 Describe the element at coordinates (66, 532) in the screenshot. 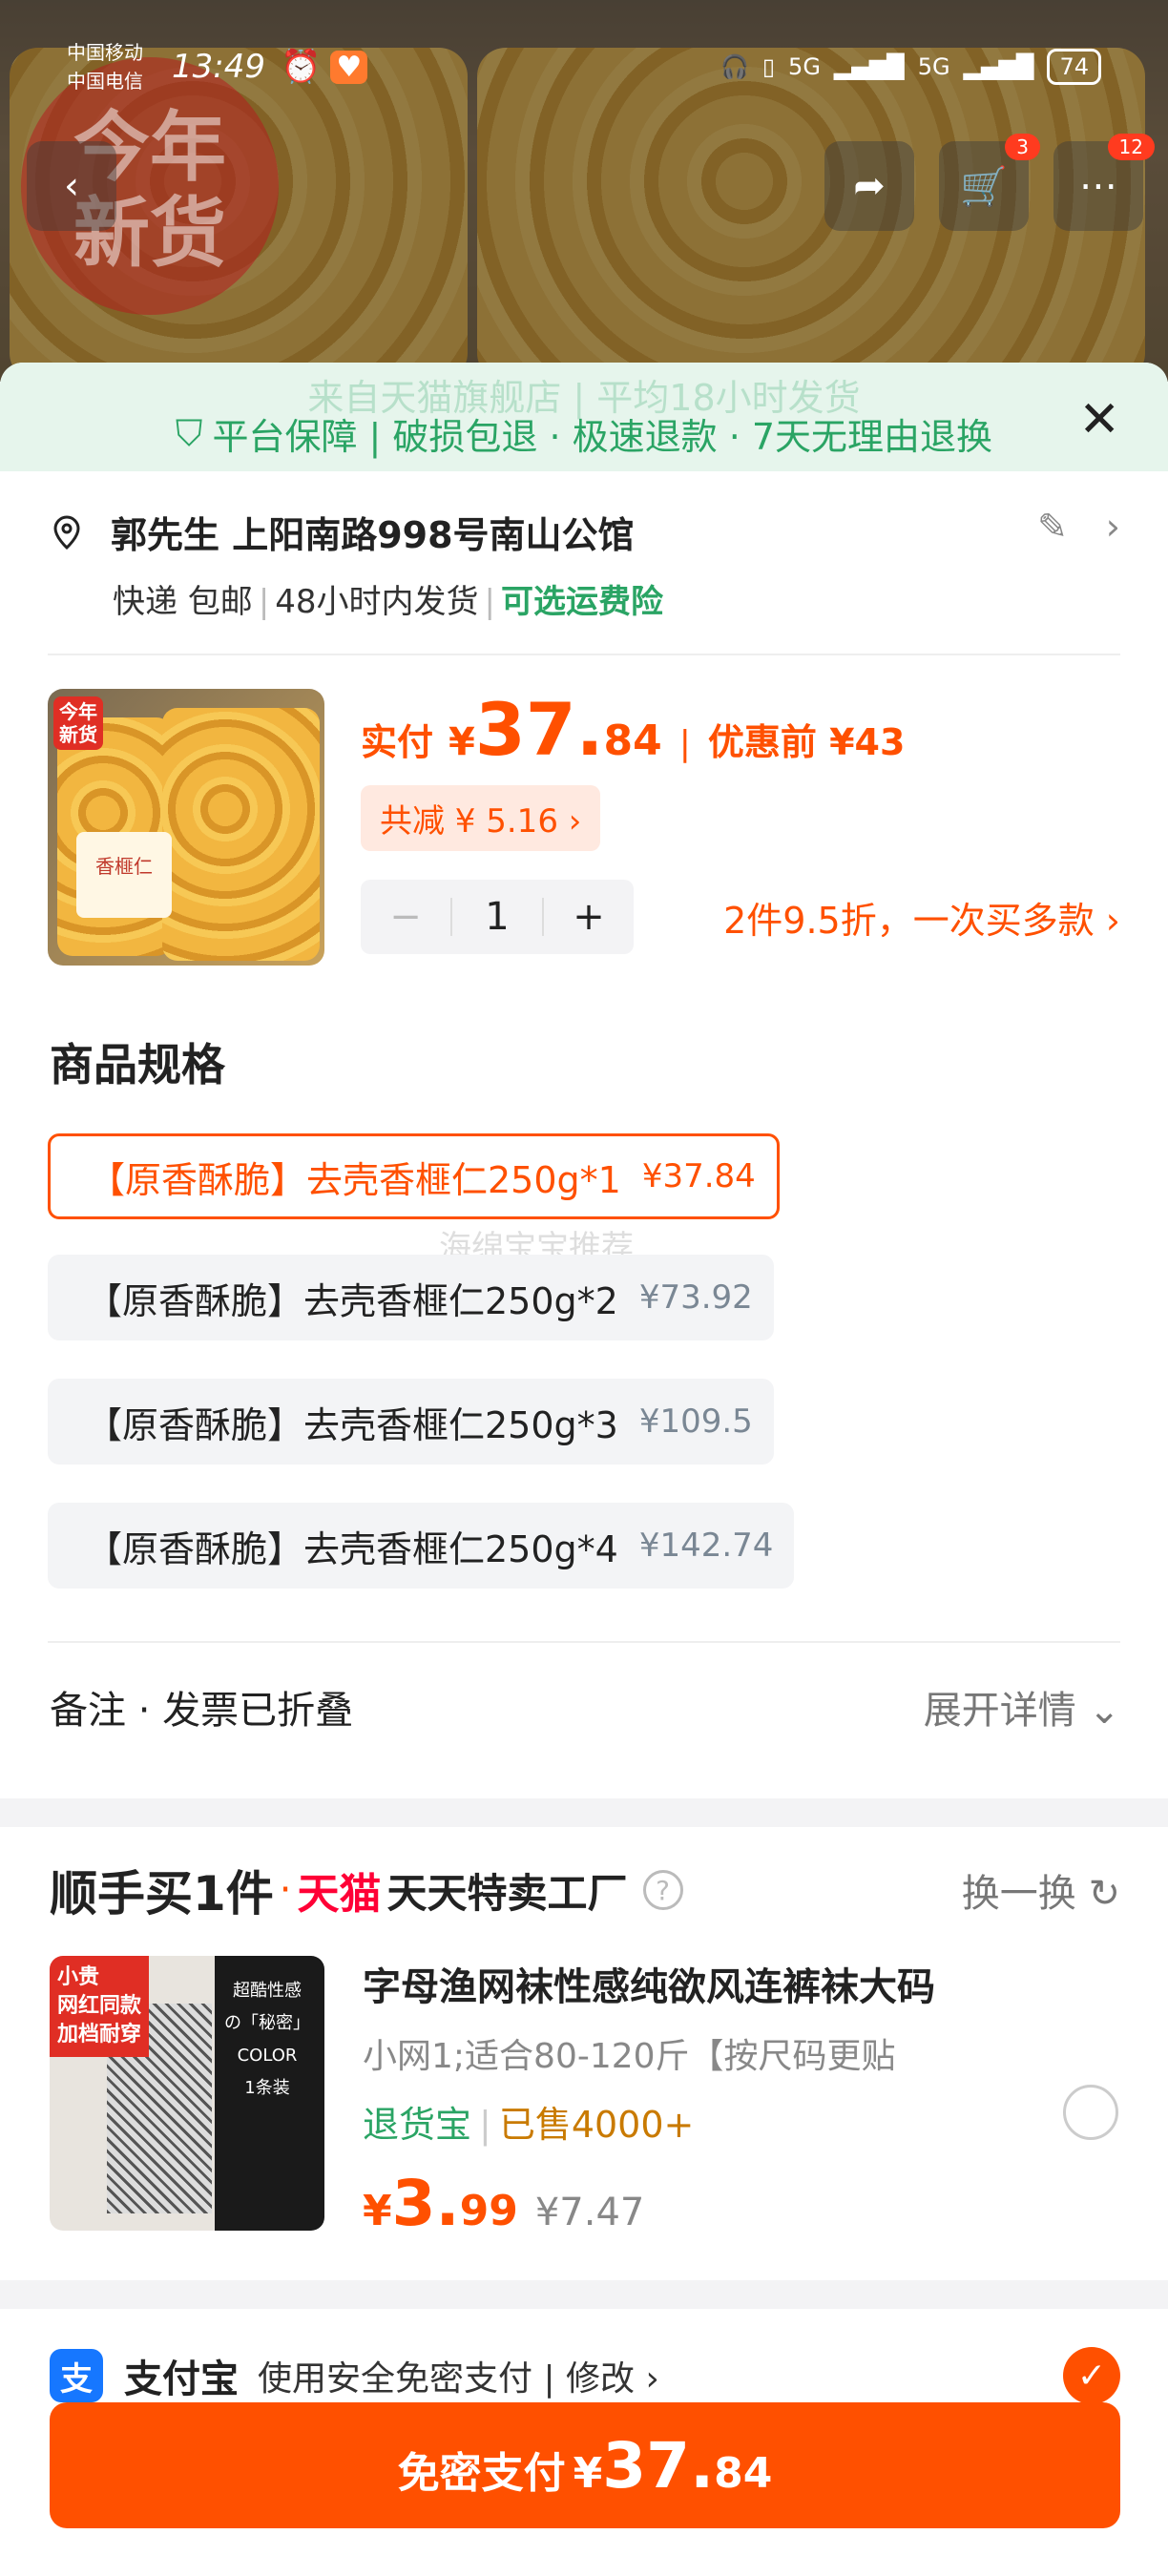

I see `location-pin-icon` at that location.